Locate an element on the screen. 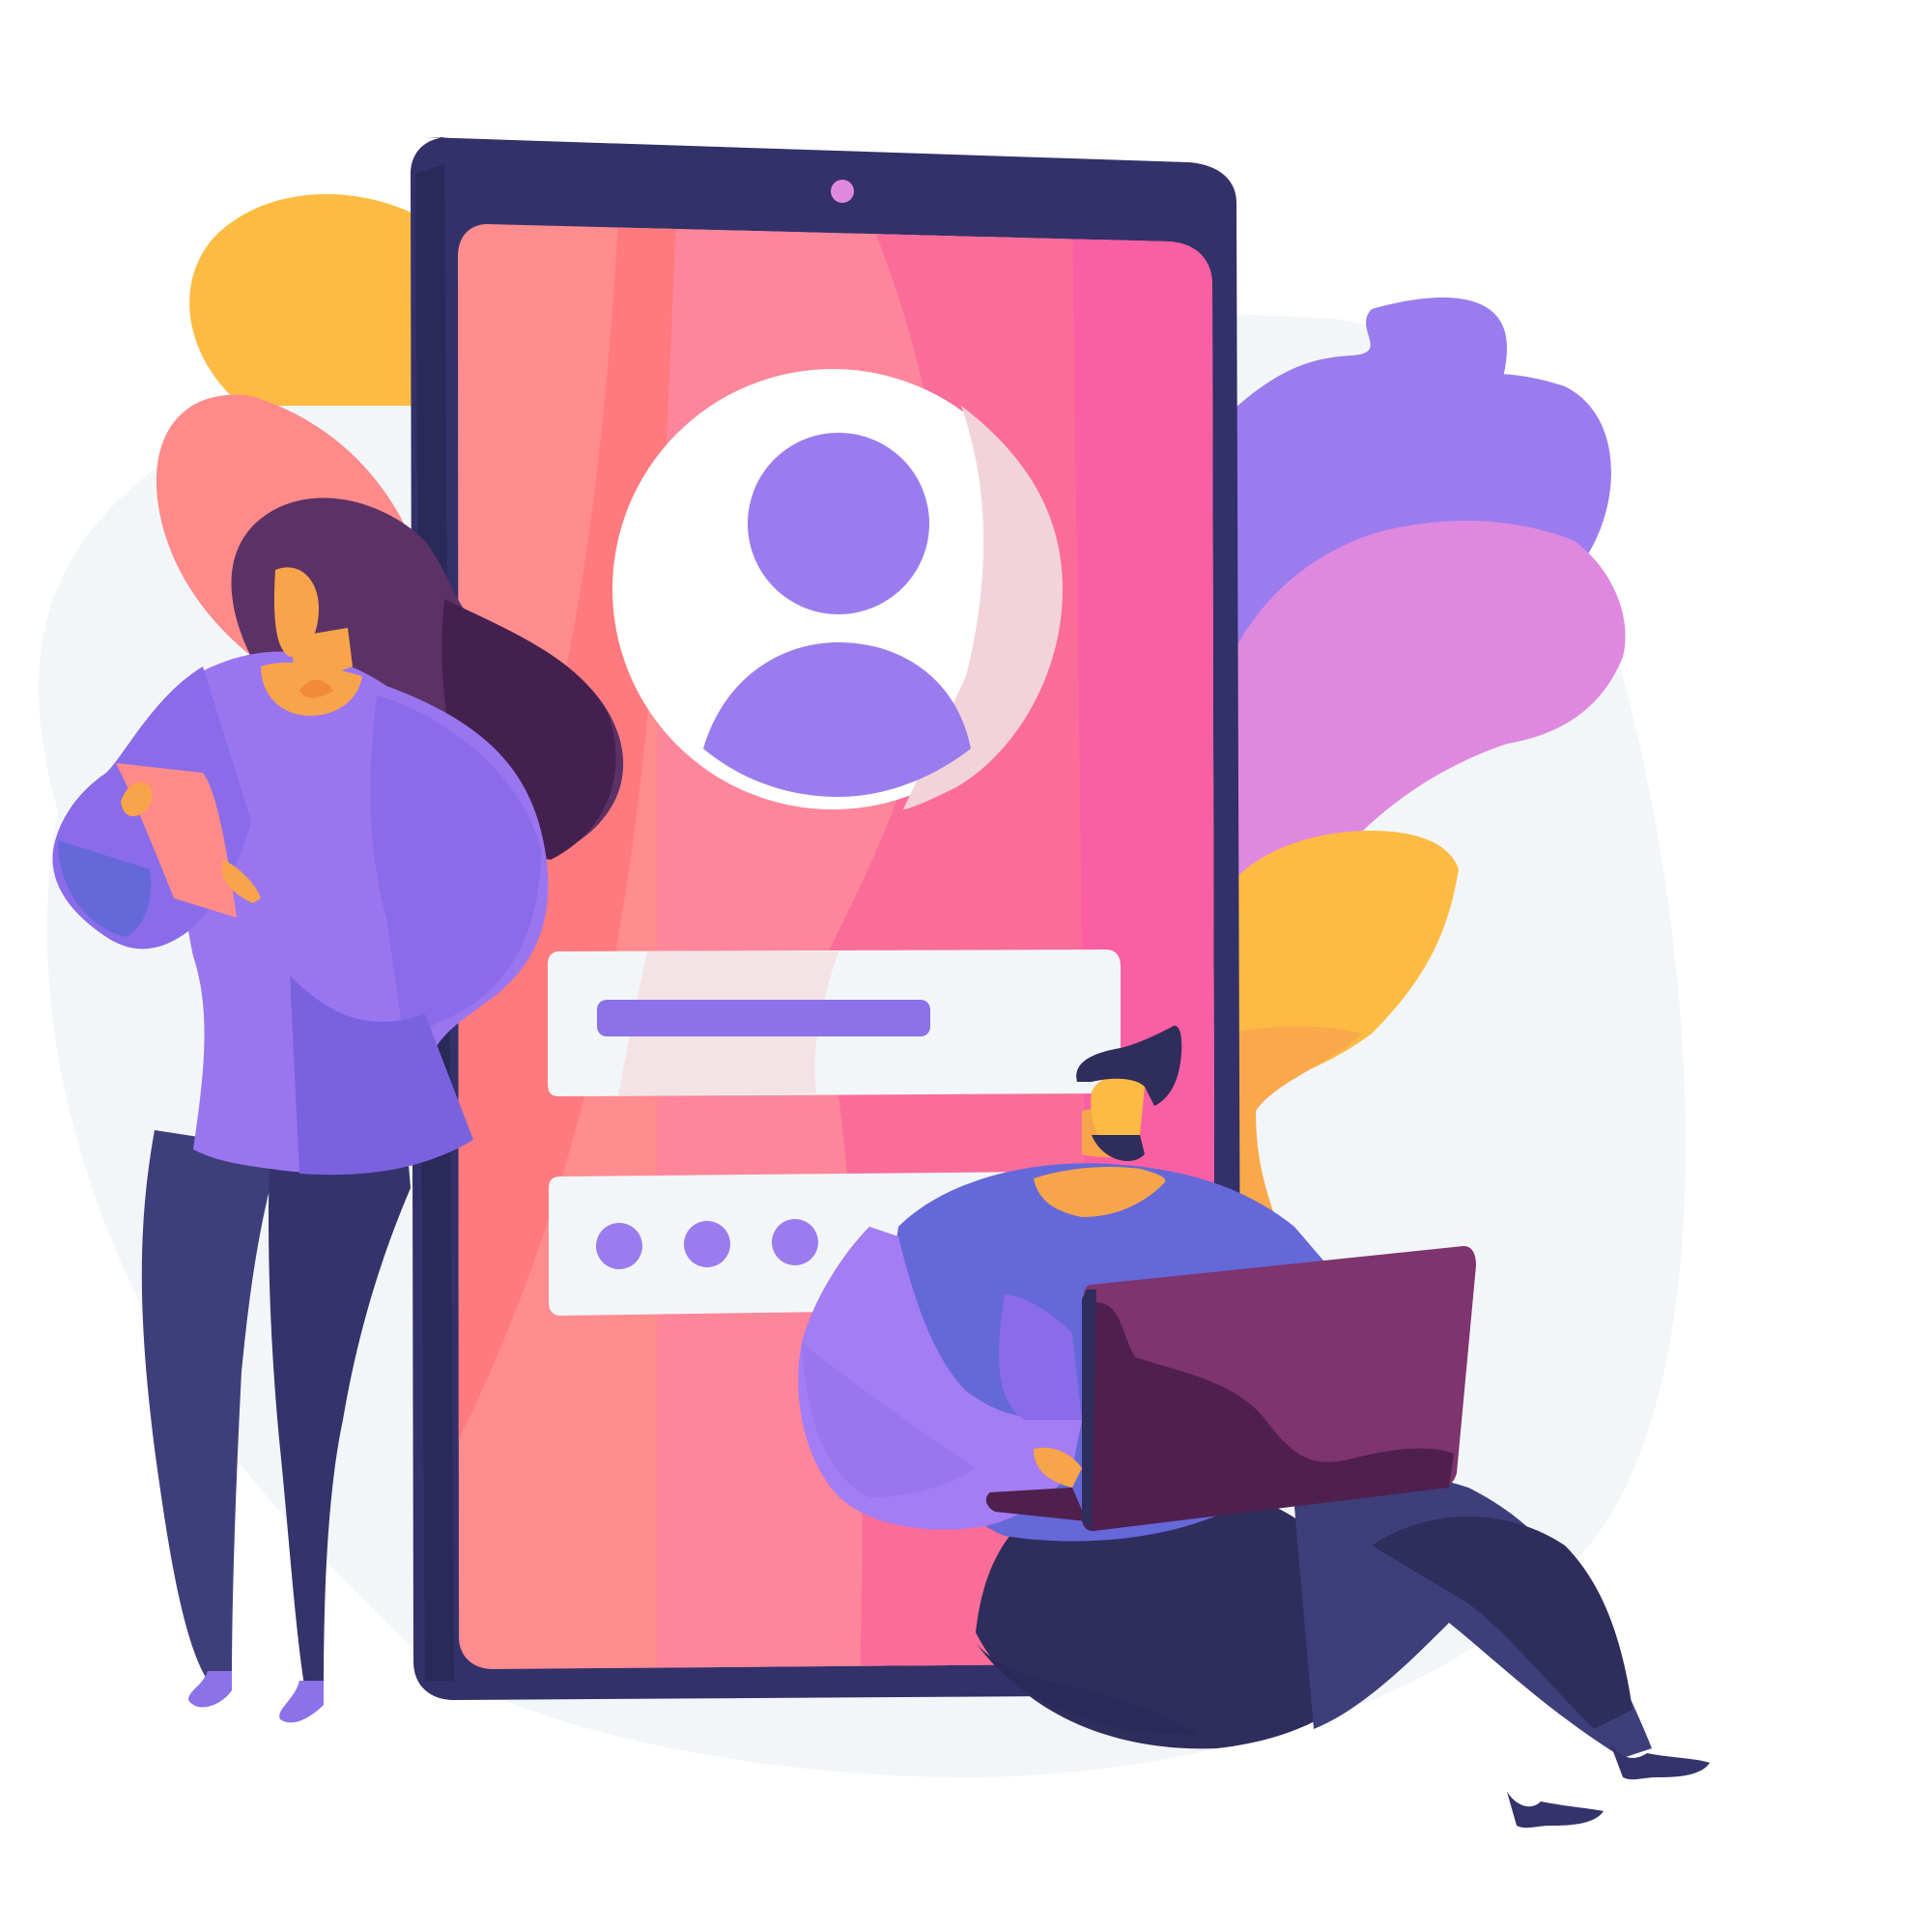  username-field is located at coordinates (834, 1023).